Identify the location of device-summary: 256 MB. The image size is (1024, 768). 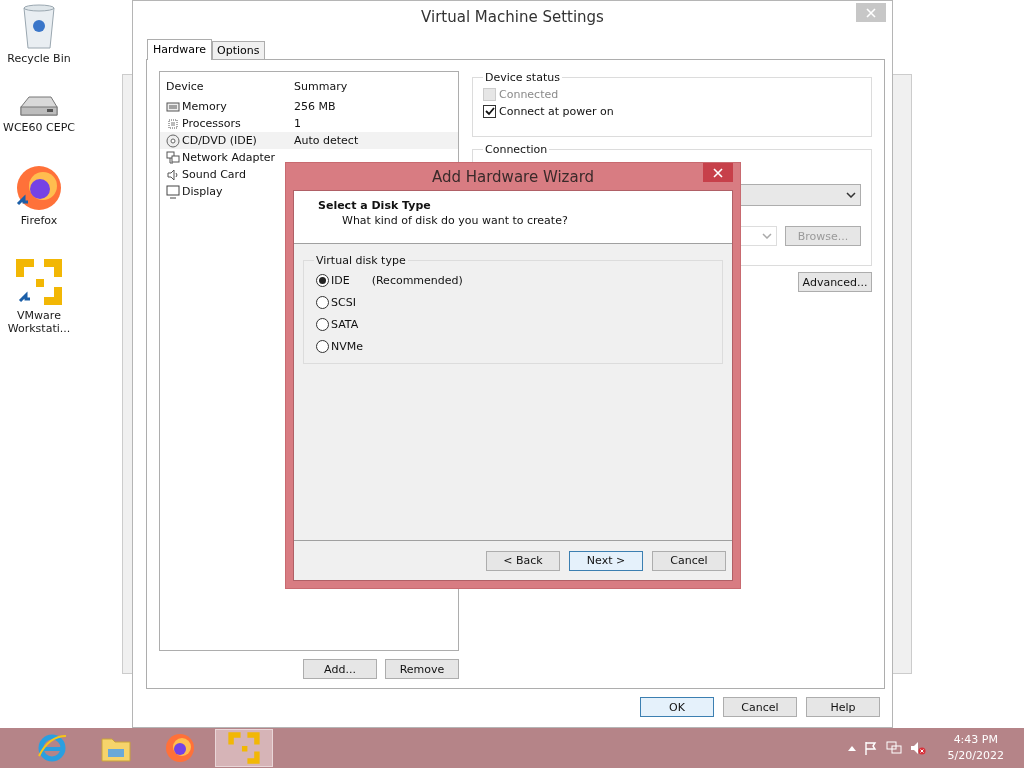
(315, 106).